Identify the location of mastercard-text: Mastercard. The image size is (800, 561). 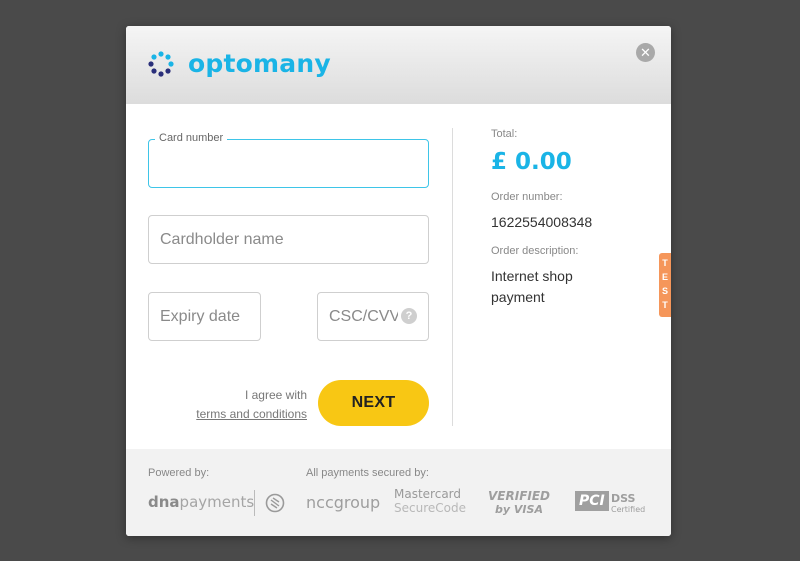
(428, 494).